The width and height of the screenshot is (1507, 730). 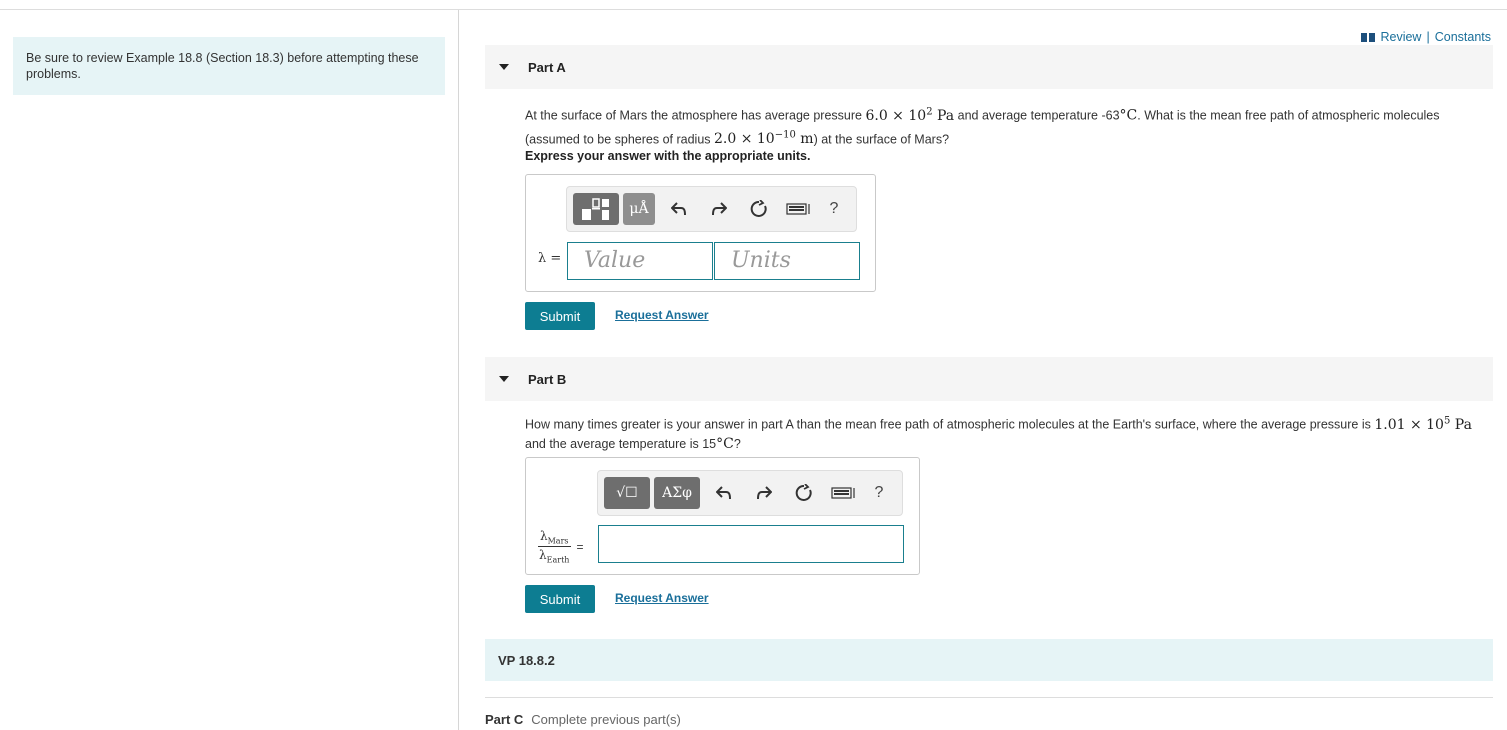 What do you see at coordinates (751, 544) in the screenshot?
I see `ratio-answer-input` at bounding box center [751, 544].